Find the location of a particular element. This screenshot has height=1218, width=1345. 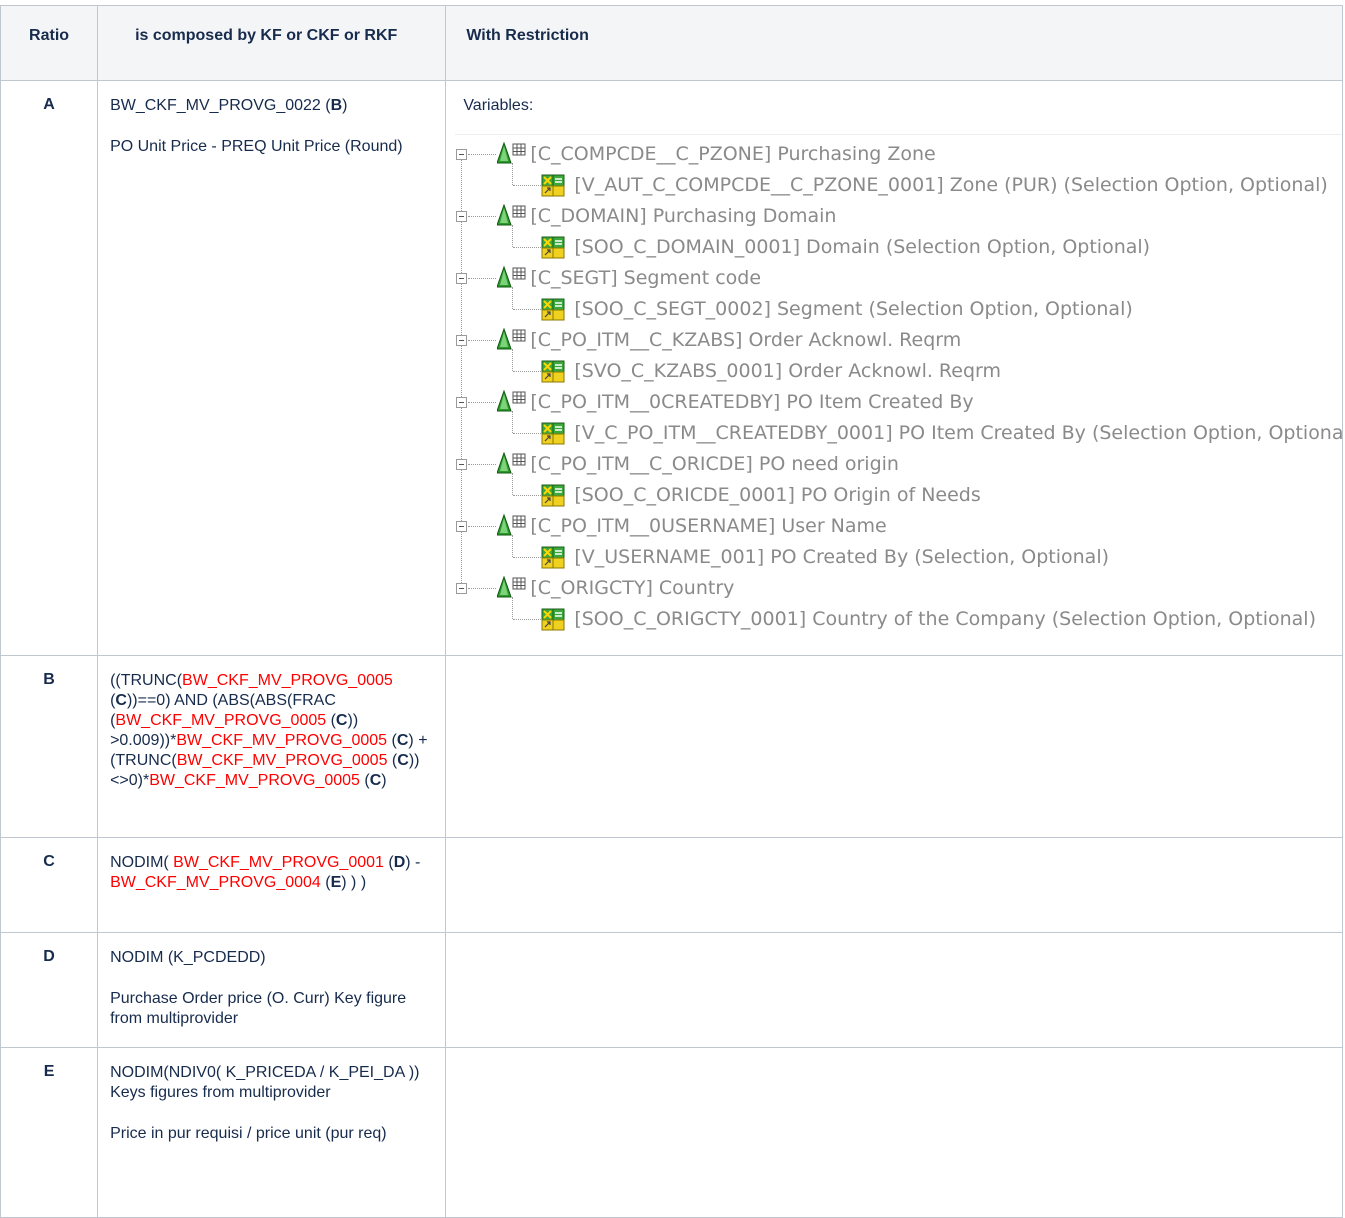

variables-label: Variables: is located at coordinates (498, 105).